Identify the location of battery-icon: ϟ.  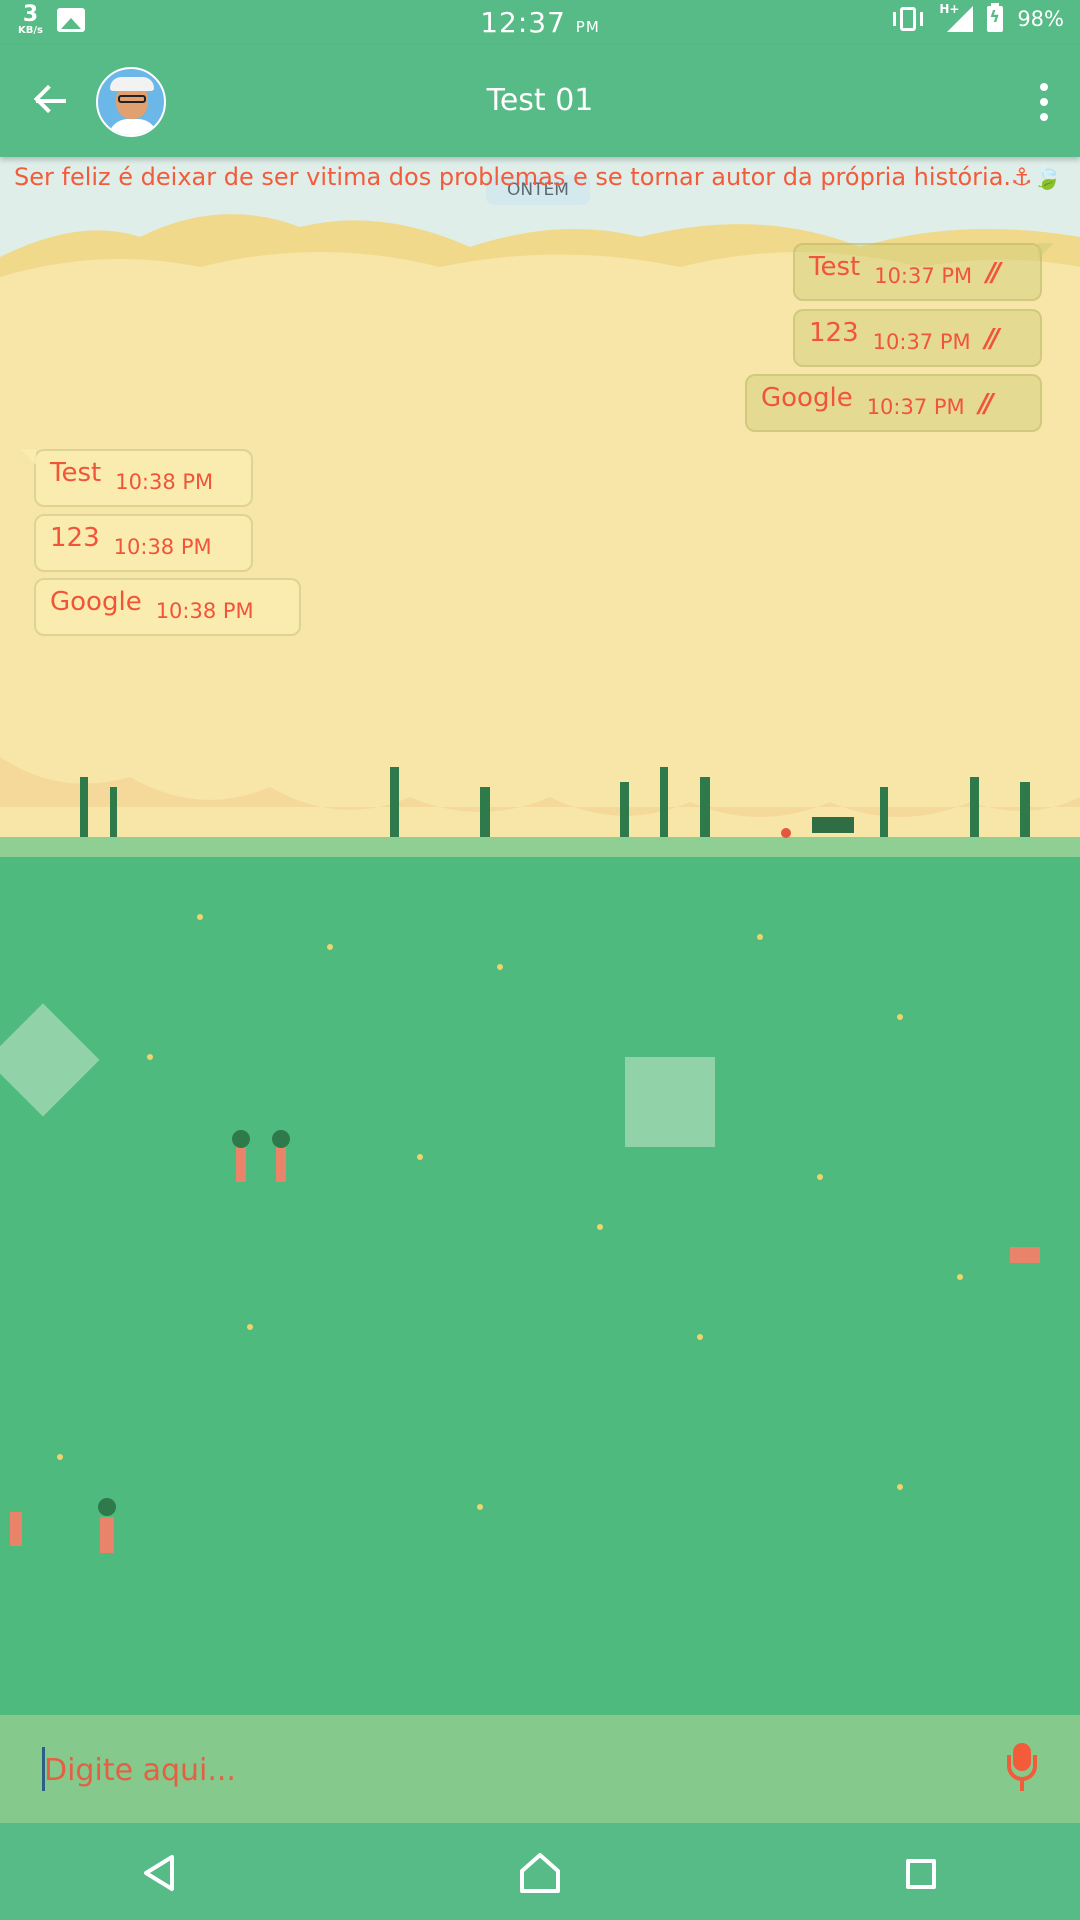
(995, 17).